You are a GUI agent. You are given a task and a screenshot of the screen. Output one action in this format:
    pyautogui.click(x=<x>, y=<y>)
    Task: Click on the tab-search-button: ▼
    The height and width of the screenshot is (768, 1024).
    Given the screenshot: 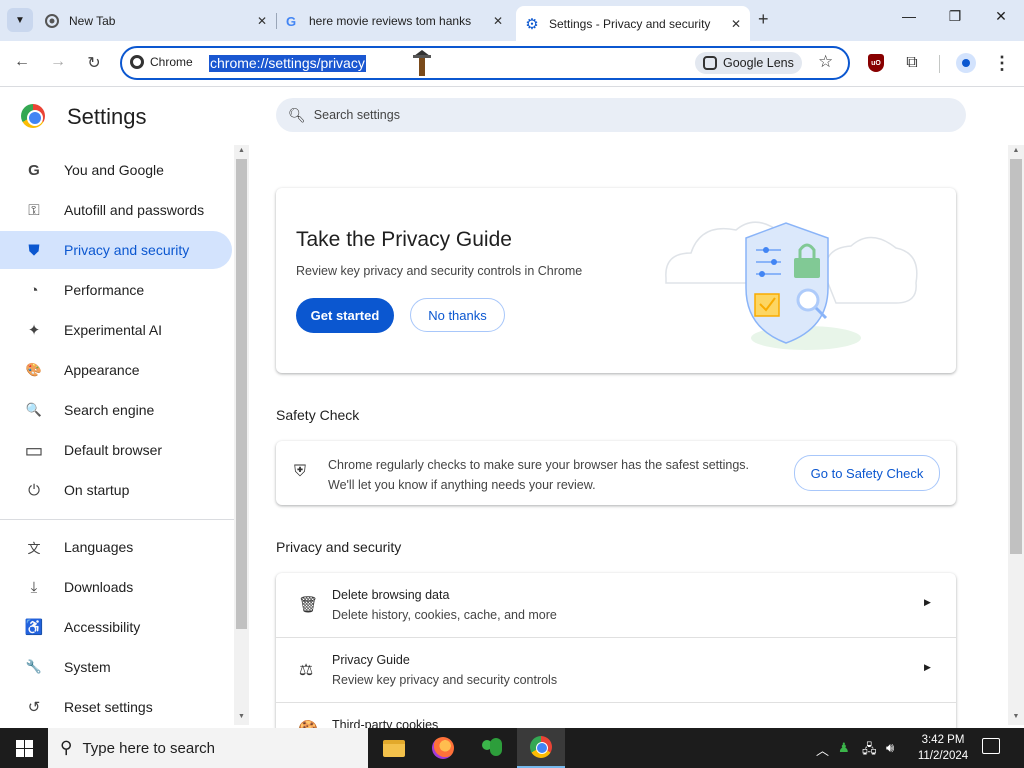 What is the action you would take?
    pyautogui.click(x=20, y=20)
    